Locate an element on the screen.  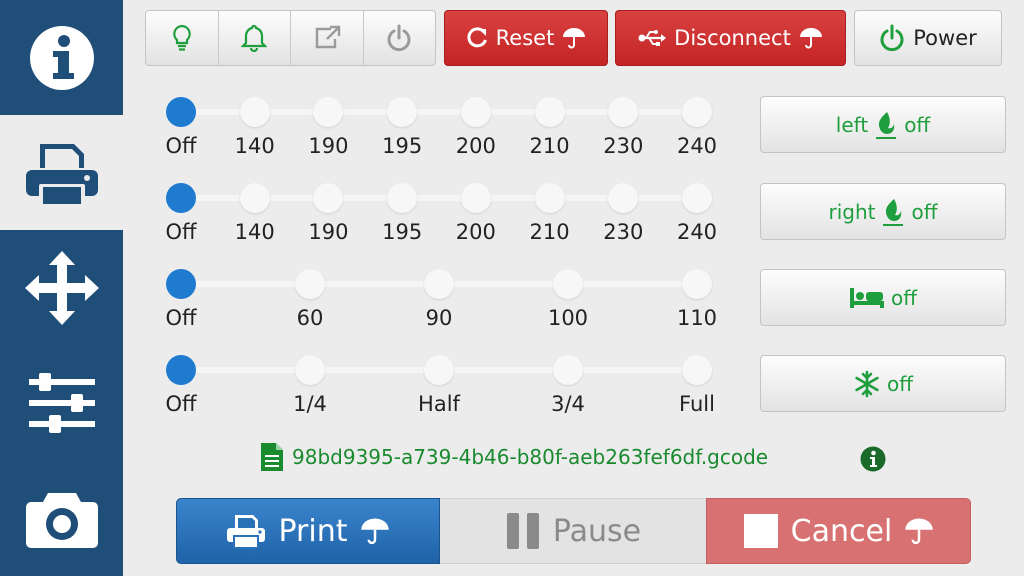
reset-label: Reset is located at coordinates (525, 38).